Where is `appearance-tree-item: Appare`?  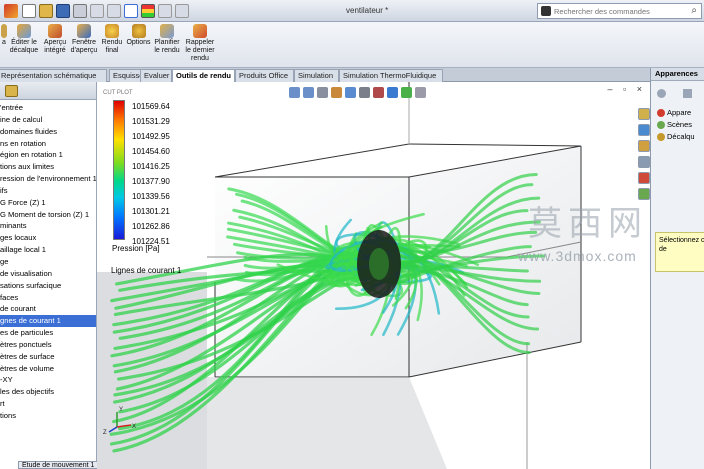
appearance-tree-item: Appare is located at coordinates (677, 113).